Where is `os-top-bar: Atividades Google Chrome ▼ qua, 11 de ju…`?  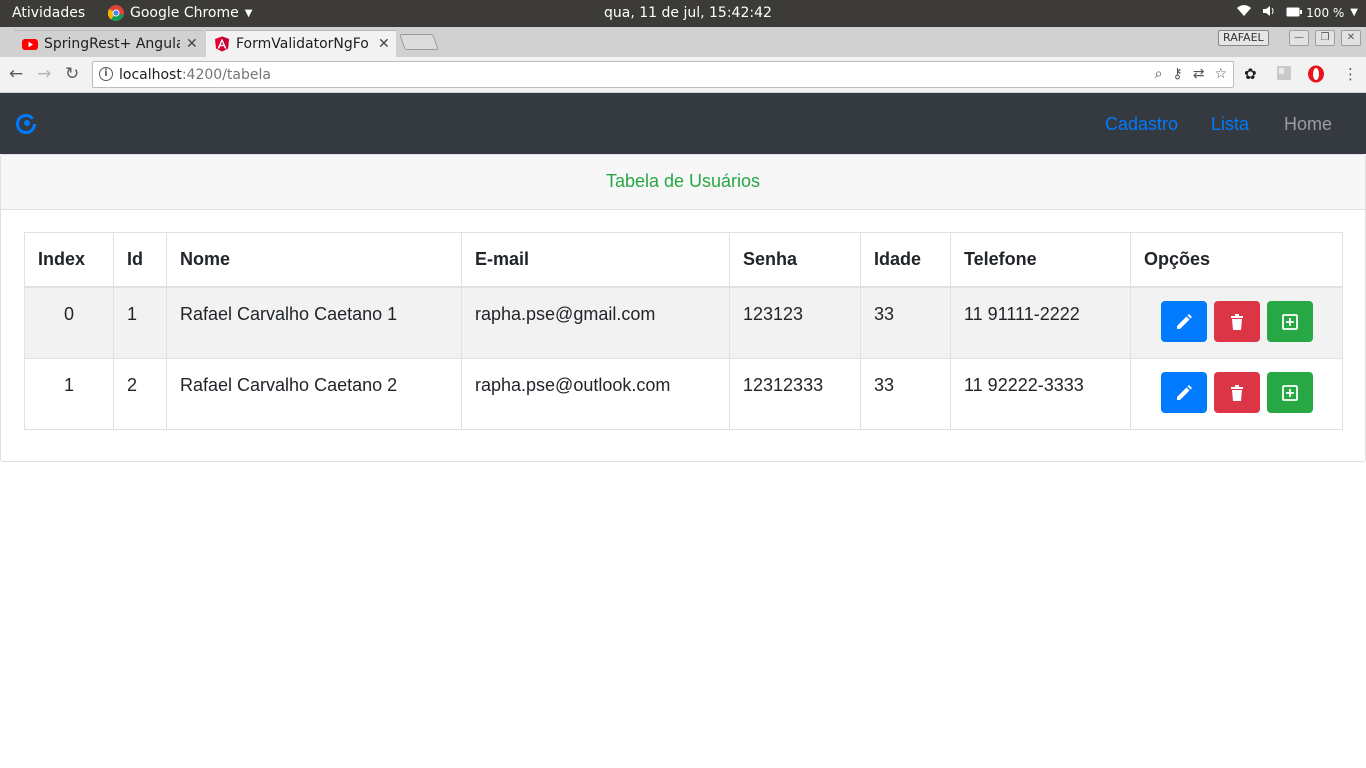
os-top-bar: Atividades Google Chrome ▼ qua, 11 de ju… is located at coordinates (683, 13).